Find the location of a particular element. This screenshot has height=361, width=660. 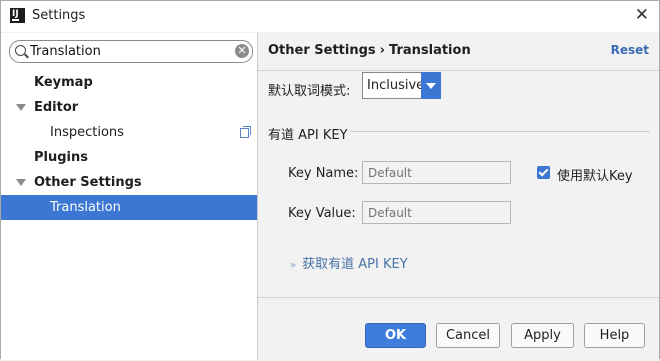

get-api-key-label: 获取有道 API KEY is located at coordinates (355, 264).